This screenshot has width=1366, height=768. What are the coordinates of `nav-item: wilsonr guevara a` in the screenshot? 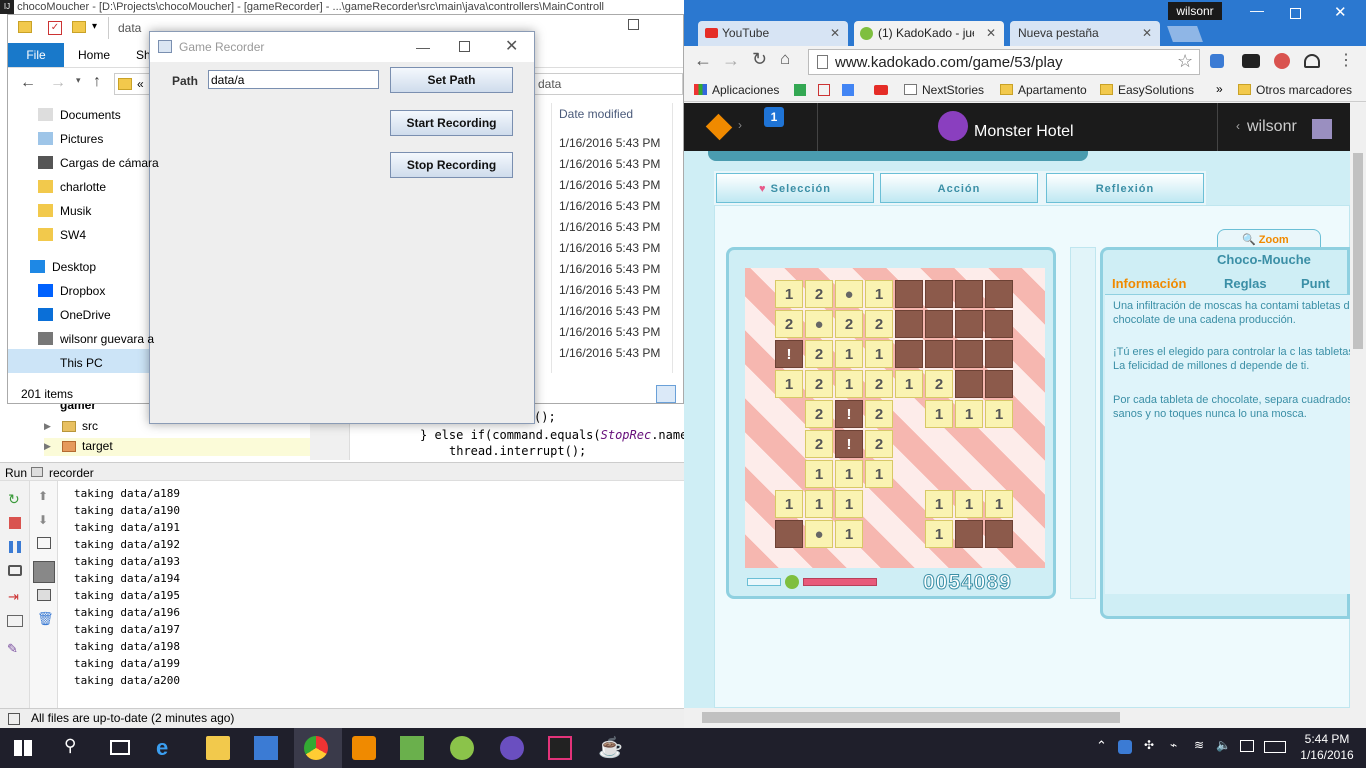 It's located at (96, 339).